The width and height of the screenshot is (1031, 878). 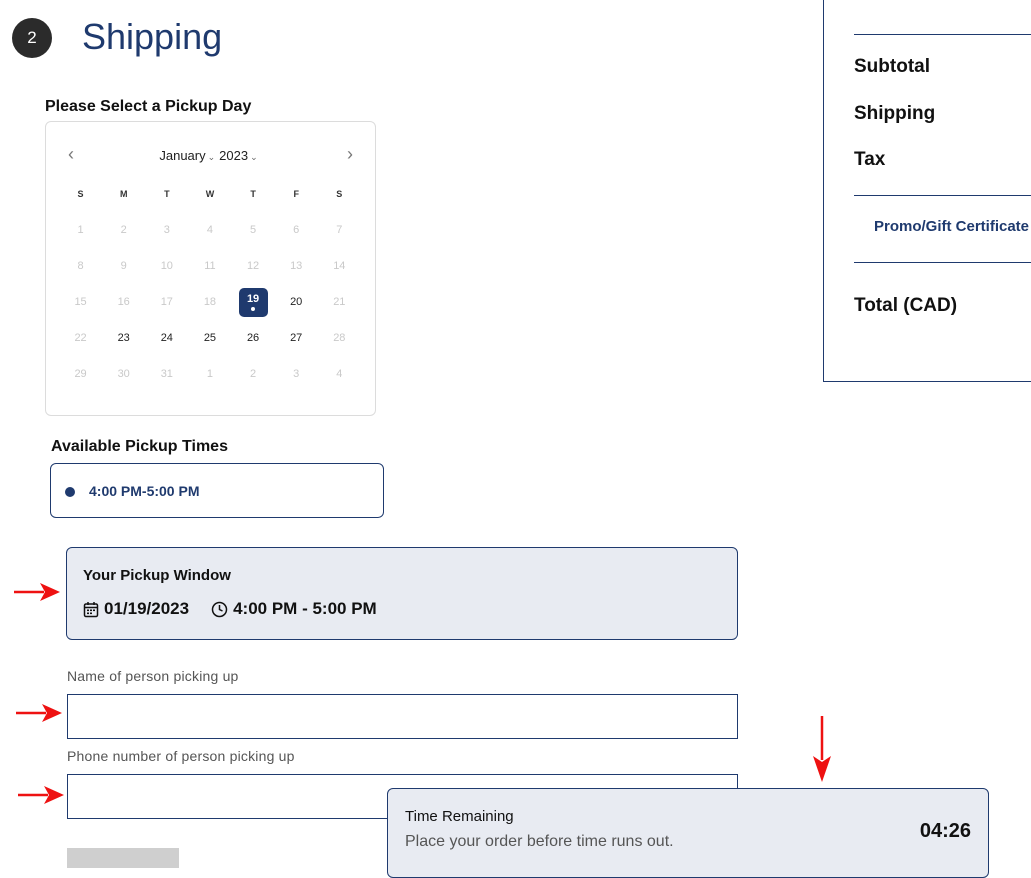 I want to click on annotation-arrow-down-icon, so click(x=822, y=749).